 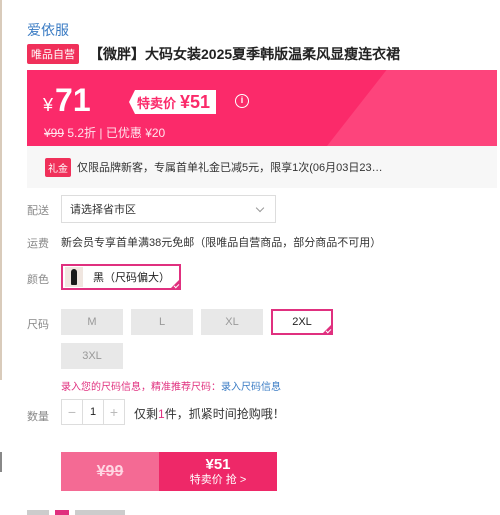 What do you see at coordinates (251, 387) in the screenshot?
I see `measure-entry-link: 录入尺码信息` at bounding box center [251, 387].